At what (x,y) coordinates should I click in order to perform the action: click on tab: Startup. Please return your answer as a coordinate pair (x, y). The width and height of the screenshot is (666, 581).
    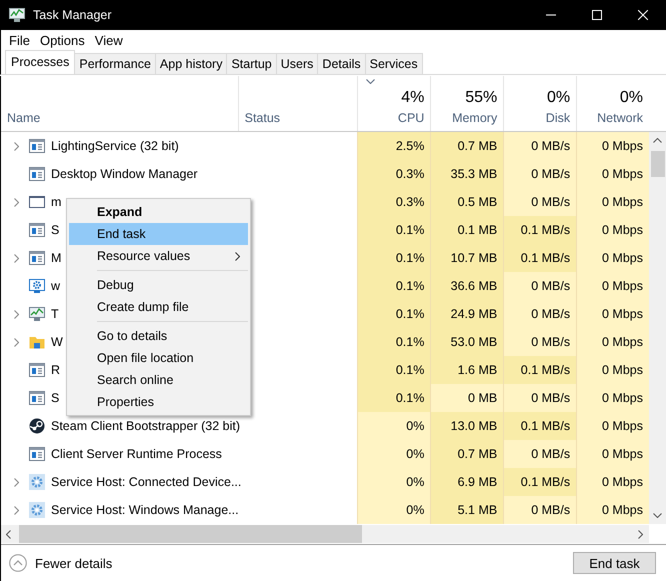
    Looking at the image, I should click on (252, 63).